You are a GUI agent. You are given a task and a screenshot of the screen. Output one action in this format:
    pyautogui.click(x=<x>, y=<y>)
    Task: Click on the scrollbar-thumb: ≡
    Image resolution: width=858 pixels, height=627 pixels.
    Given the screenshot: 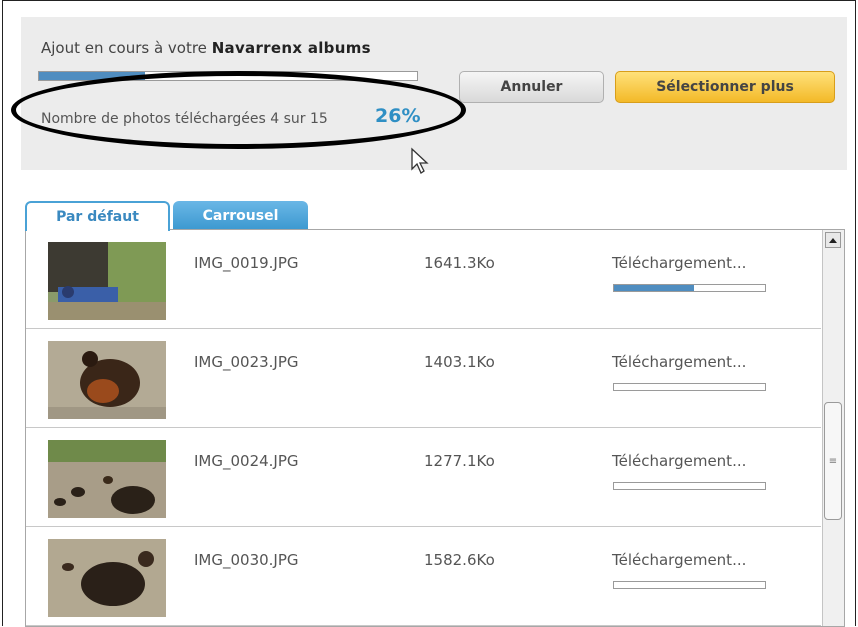 What is the action you would take?
    pyautogui.click(x=833, y=461)
    